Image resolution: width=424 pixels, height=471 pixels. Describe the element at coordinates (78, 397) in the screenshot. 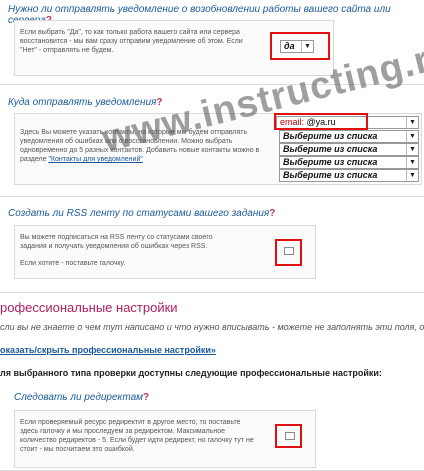

I see `question-title-text: Следовать ли редиректам` at that location.